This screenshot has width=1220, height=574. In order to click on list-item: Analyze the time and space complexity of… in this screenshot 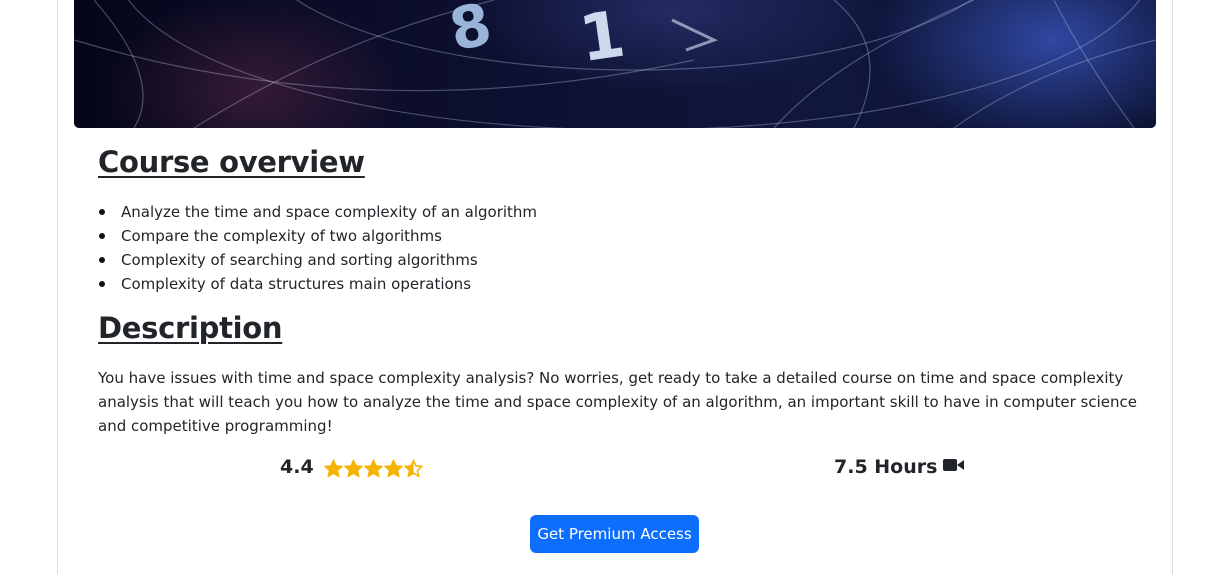, I will do `click(317, 212)`.